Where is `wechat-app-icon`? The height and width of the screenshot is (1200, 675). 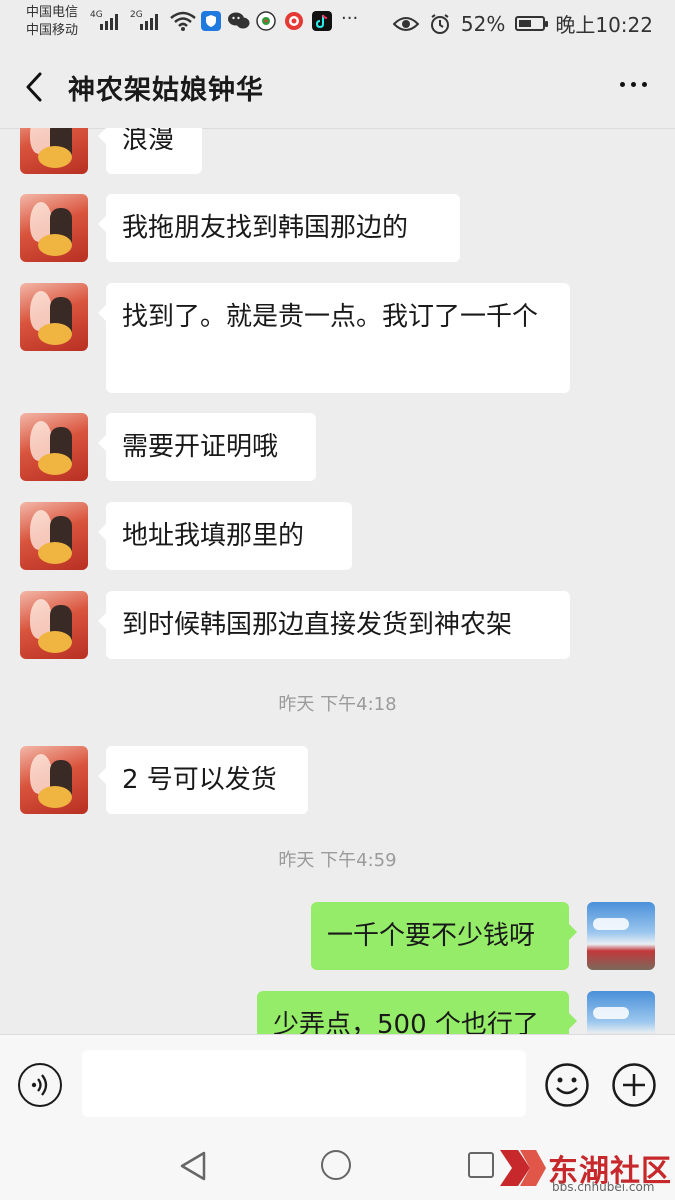
wechat-app-icon is located at coordinates (239, 21).